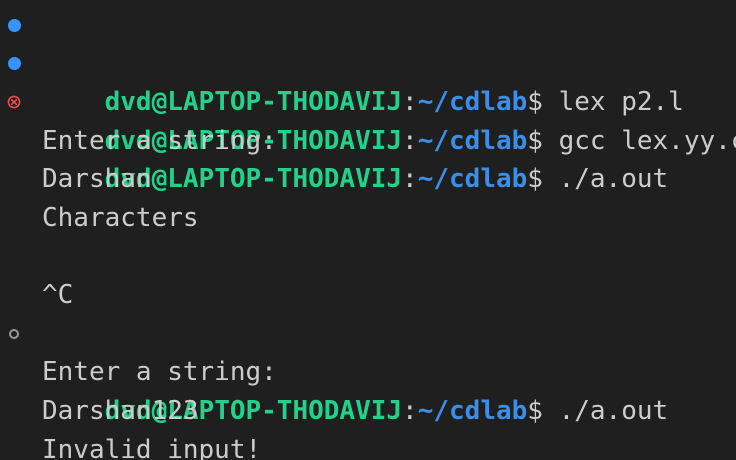 This screenshot has width=736, height=460. What do you see at coordinates (97, 179) in the screenshot?
I see `output-line: Darshan` at bounding box center [97, 179].